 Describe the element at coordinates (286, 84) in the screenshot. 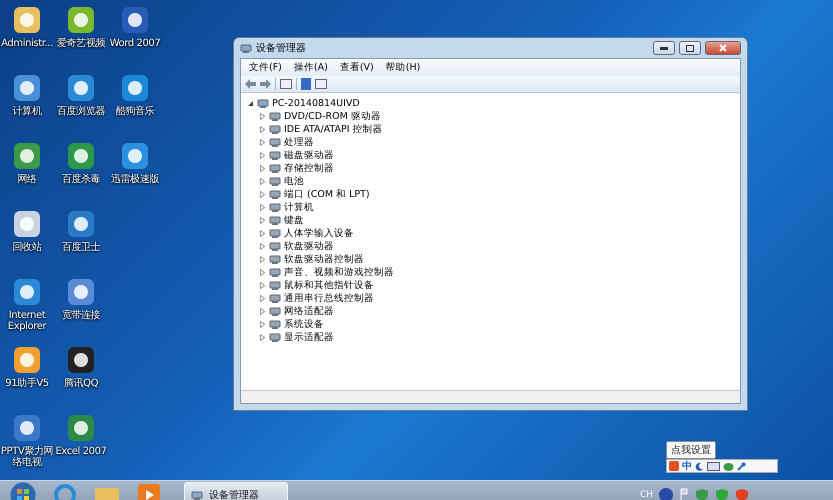

I see `properties-icon` at that location.